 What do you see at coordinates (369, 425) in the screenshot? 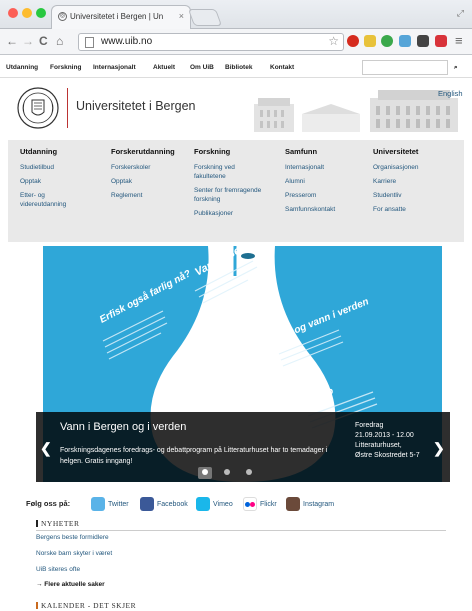
I see `event-type: Foredrag` at bounding box center [369, 425].